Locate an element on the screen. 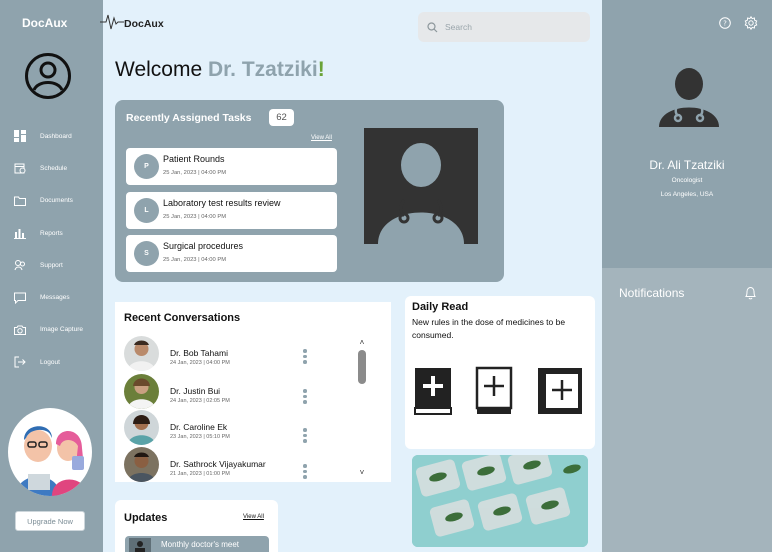  sidebar-item-schedule: Schedule is located at coordinates (58, 168).